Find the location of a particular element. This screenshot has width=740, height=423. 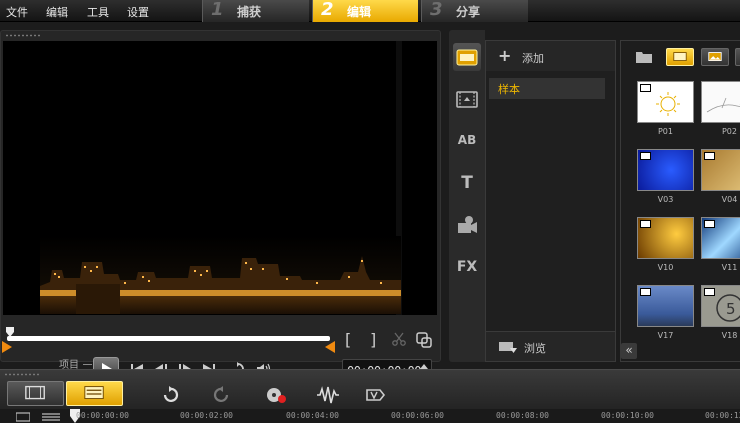

thumbnail-v18: 5 is located at coordinates (720, 306).